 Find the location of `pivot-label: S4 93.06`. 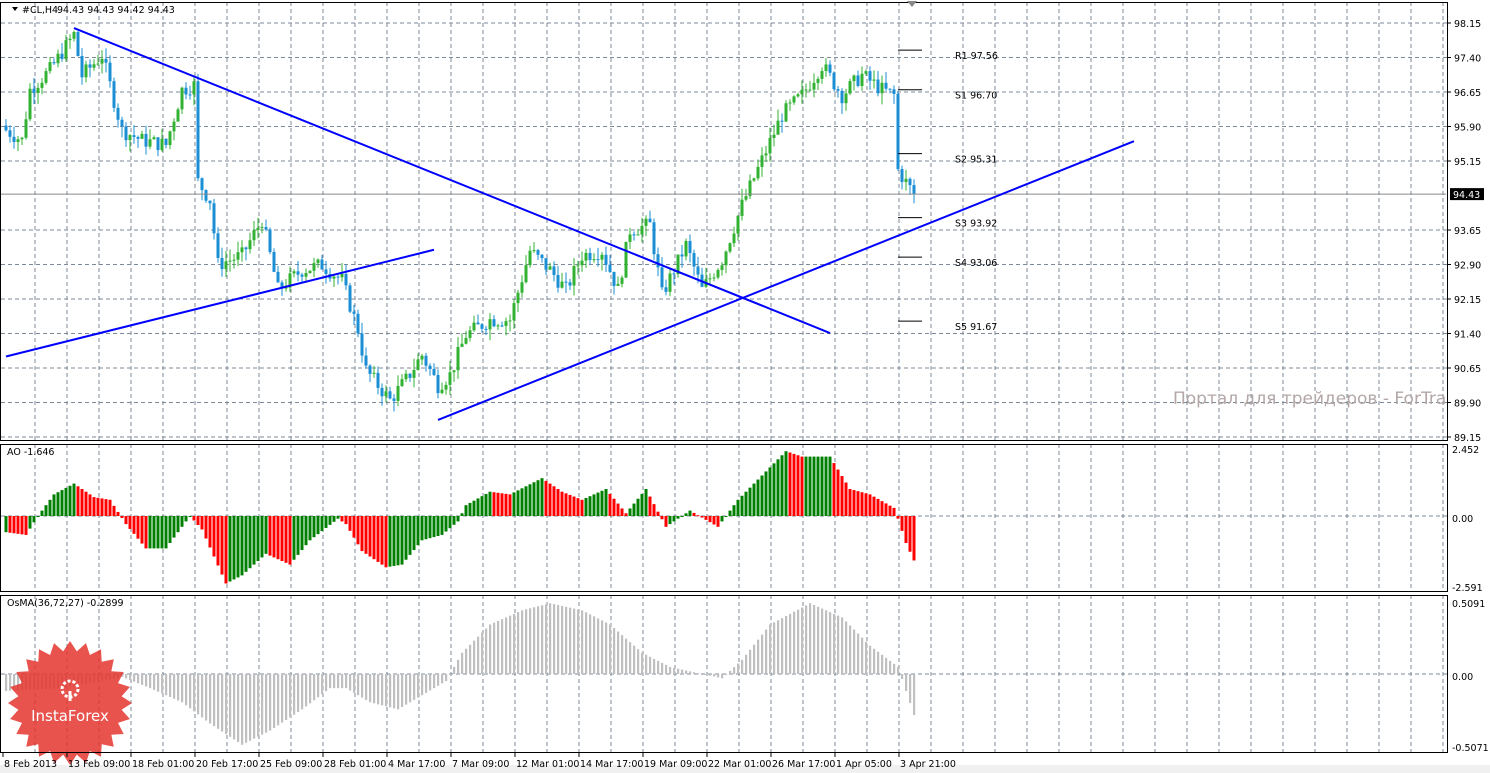

pivot-label: S4 93.06 is located at coordinates (976, 263).